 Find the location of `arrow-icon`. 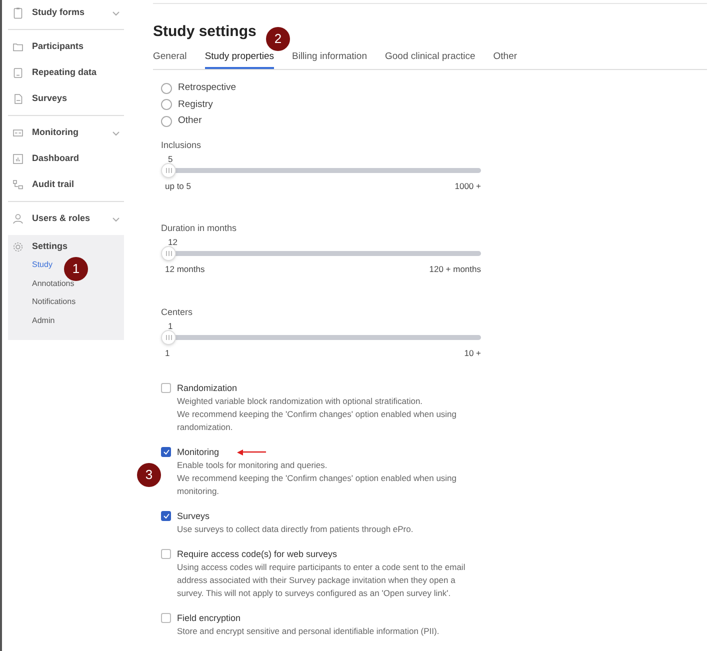

arrow-icon is located at coordinates (252, 452).